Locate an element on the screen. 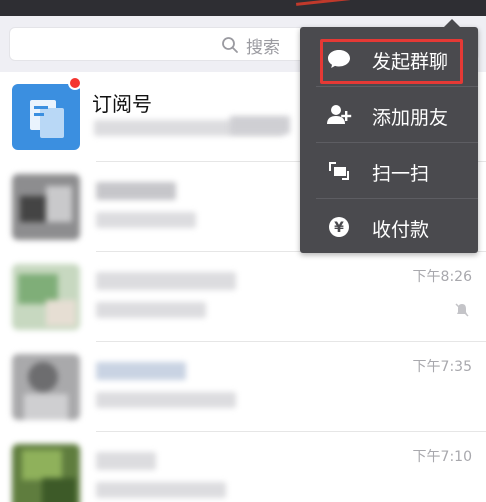 Image resolution: width=486 pixels, height=502 pixels. menu-item-start-group-chat: 发起群聊 is located at coordinates (389, 59).